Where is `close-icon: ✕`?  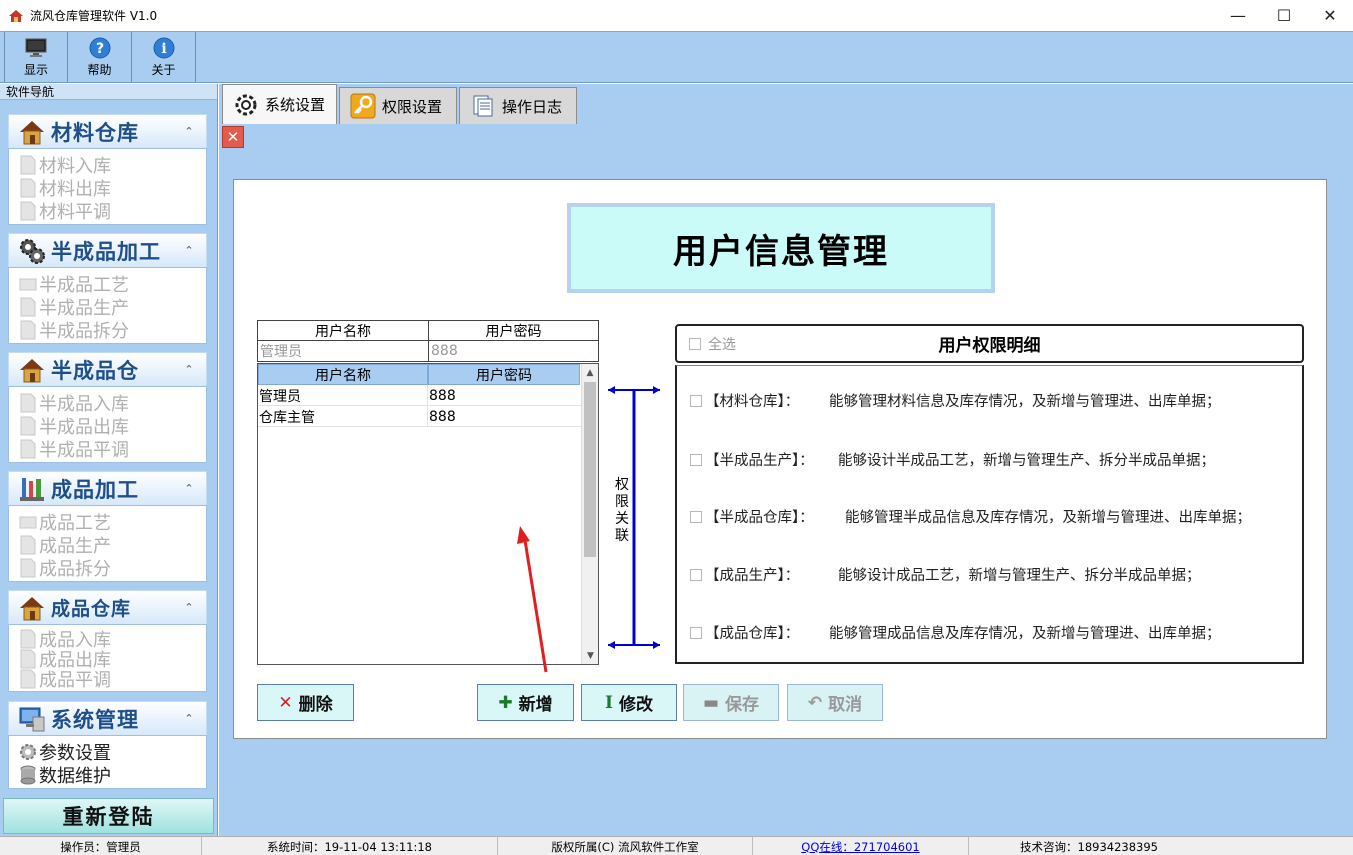 close-icon: ✕ is located at coordinates (233, 137).